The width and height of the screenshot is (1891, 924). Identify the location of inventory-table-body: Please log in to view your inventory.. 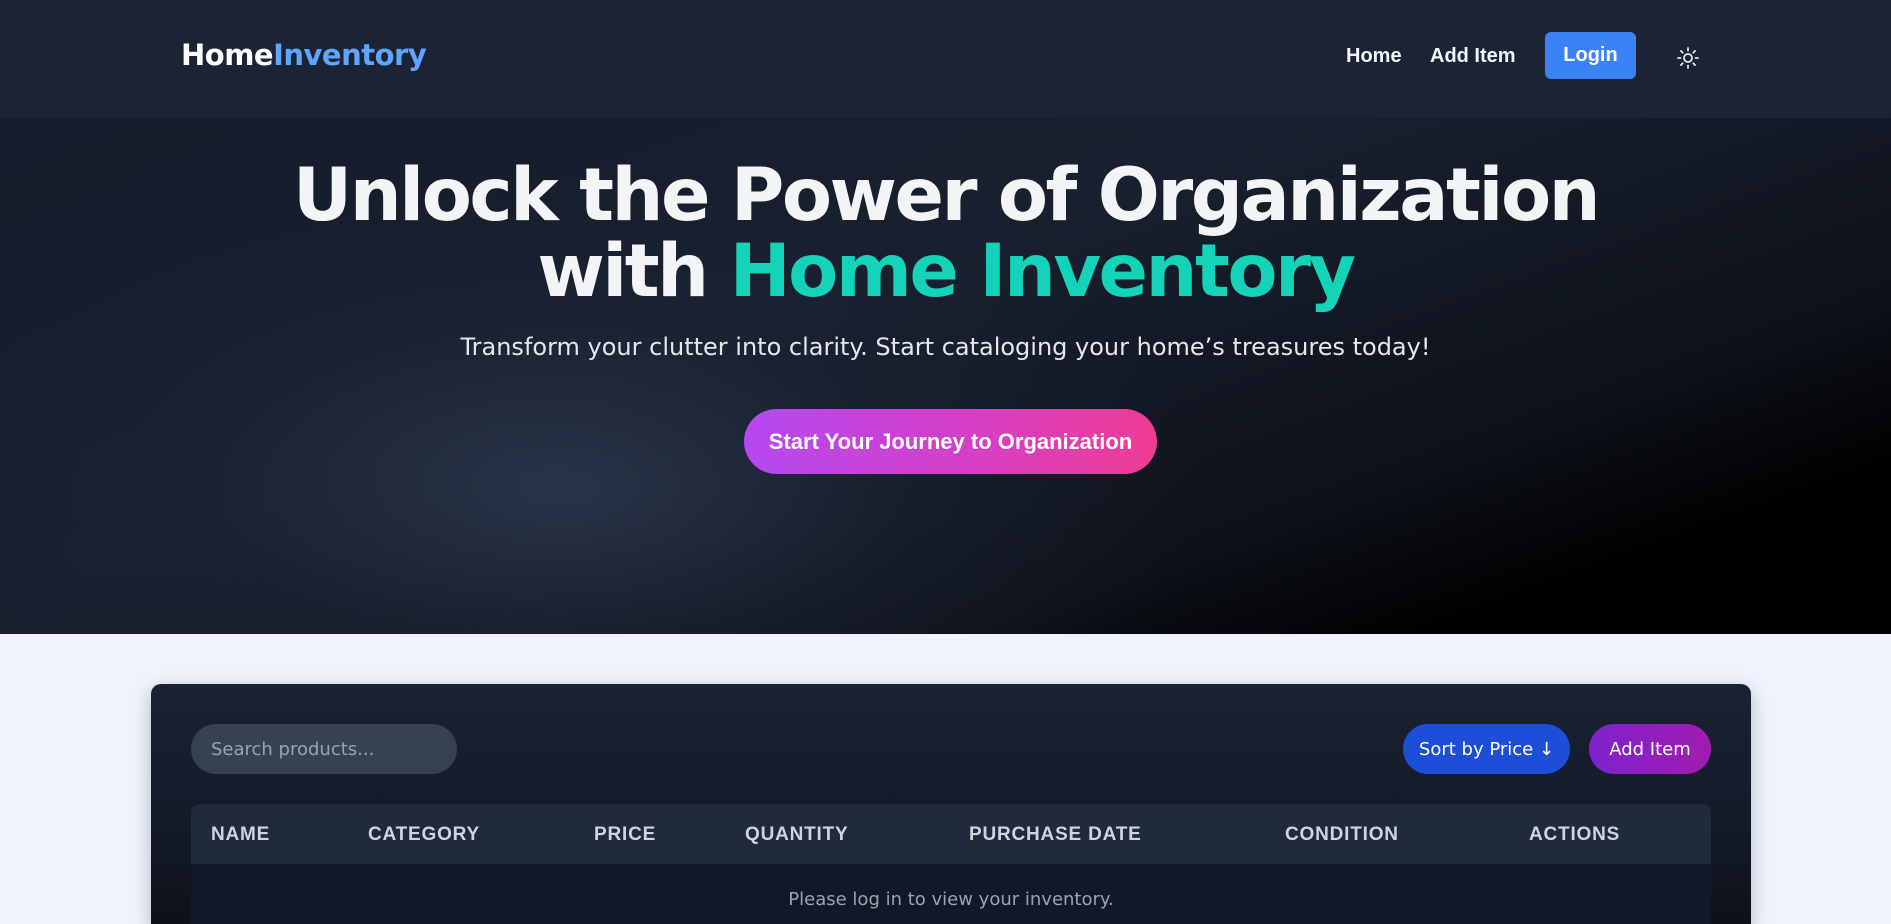
(951, 894).